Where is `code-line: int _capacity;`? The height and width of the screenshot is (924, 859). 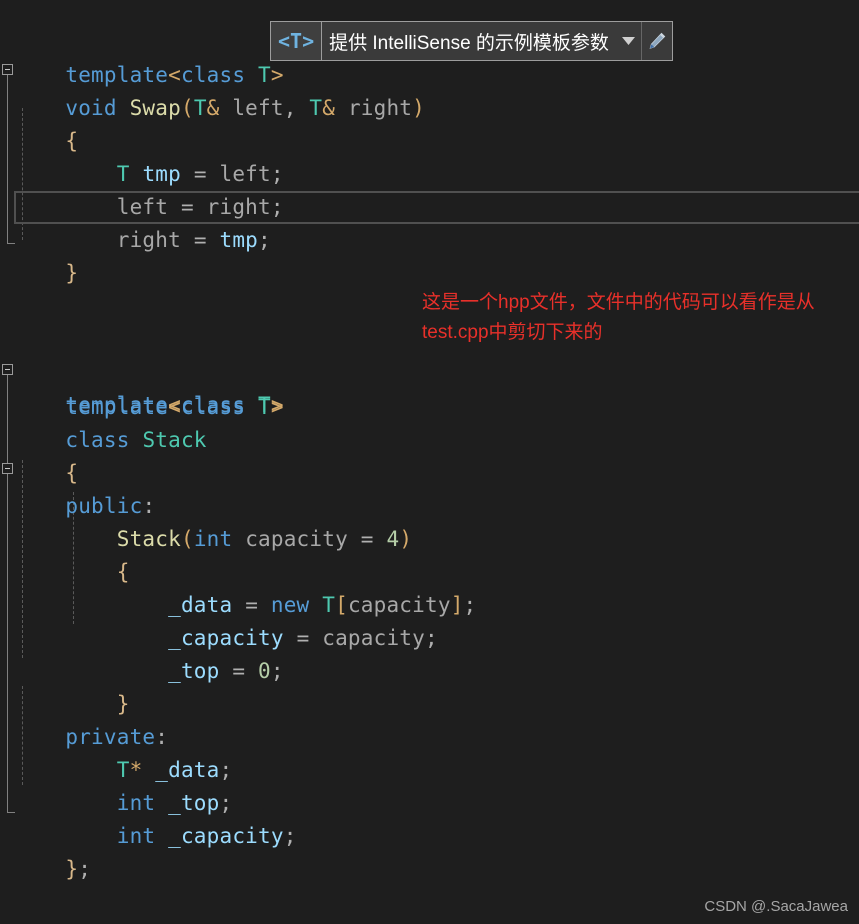 code-line: int _capacity; is located at coordinates (429, 817).